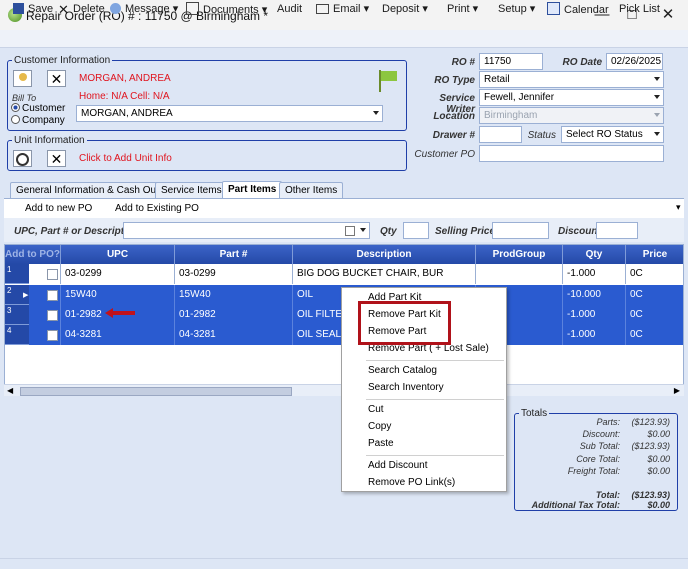  Describe the element at coordinates (424, 409) in the screenshot. I see `menu-item-cut: Cut` at that location.